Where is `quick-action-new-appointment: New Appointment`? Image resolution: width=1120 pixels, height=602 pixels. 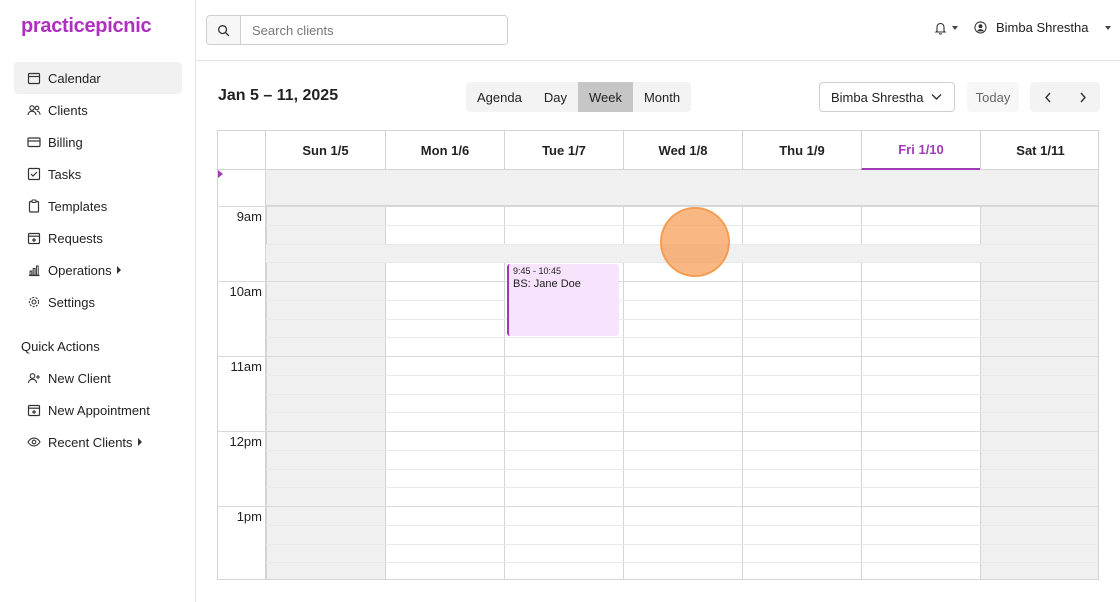
quick-action-new-appointment: New Appointment is located at coordinates (98, 410).